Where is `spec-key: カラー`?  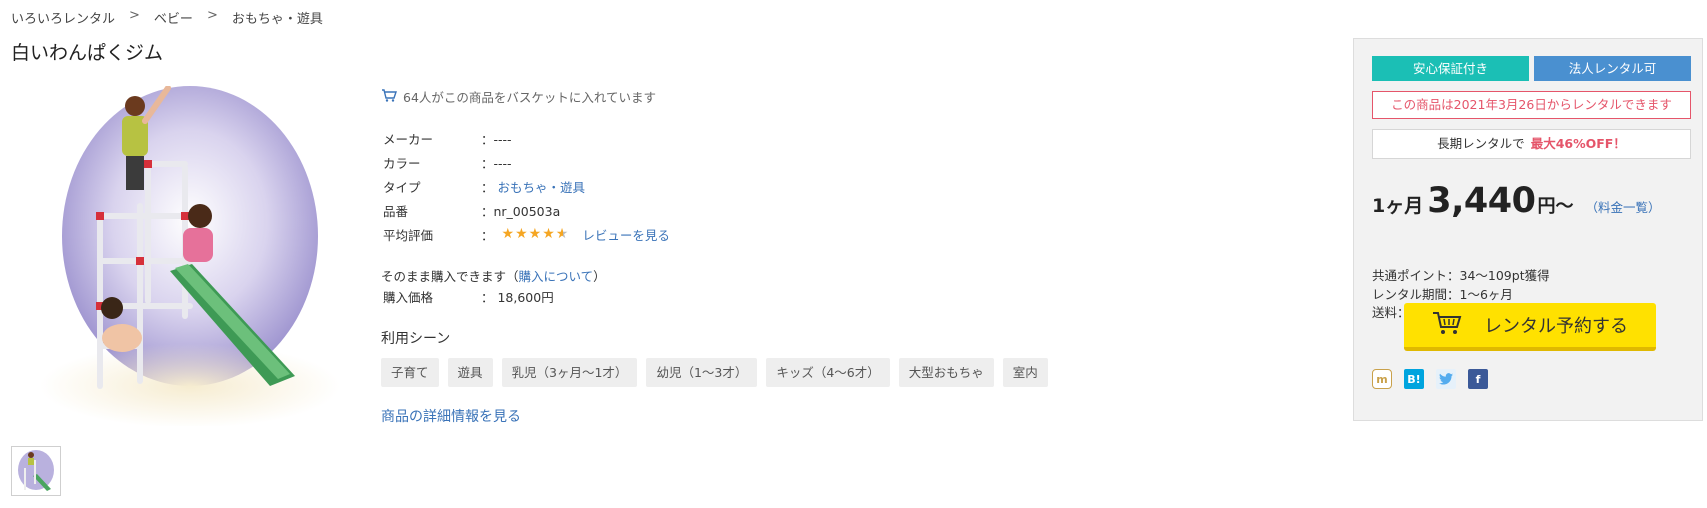 spec-key: カラー is located at coordinates (402, 163).